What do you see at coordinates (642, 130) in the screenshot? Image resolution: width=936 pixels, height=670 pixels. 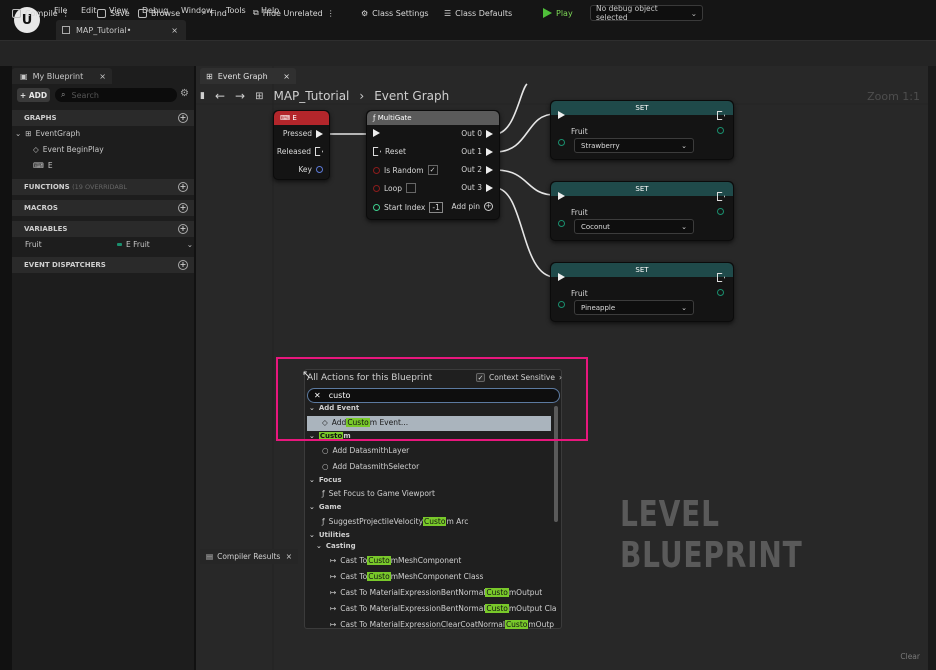 I see `set-node-strawberry: SET Fruit Strawberry ⌄` at bounding box center [642, 130].